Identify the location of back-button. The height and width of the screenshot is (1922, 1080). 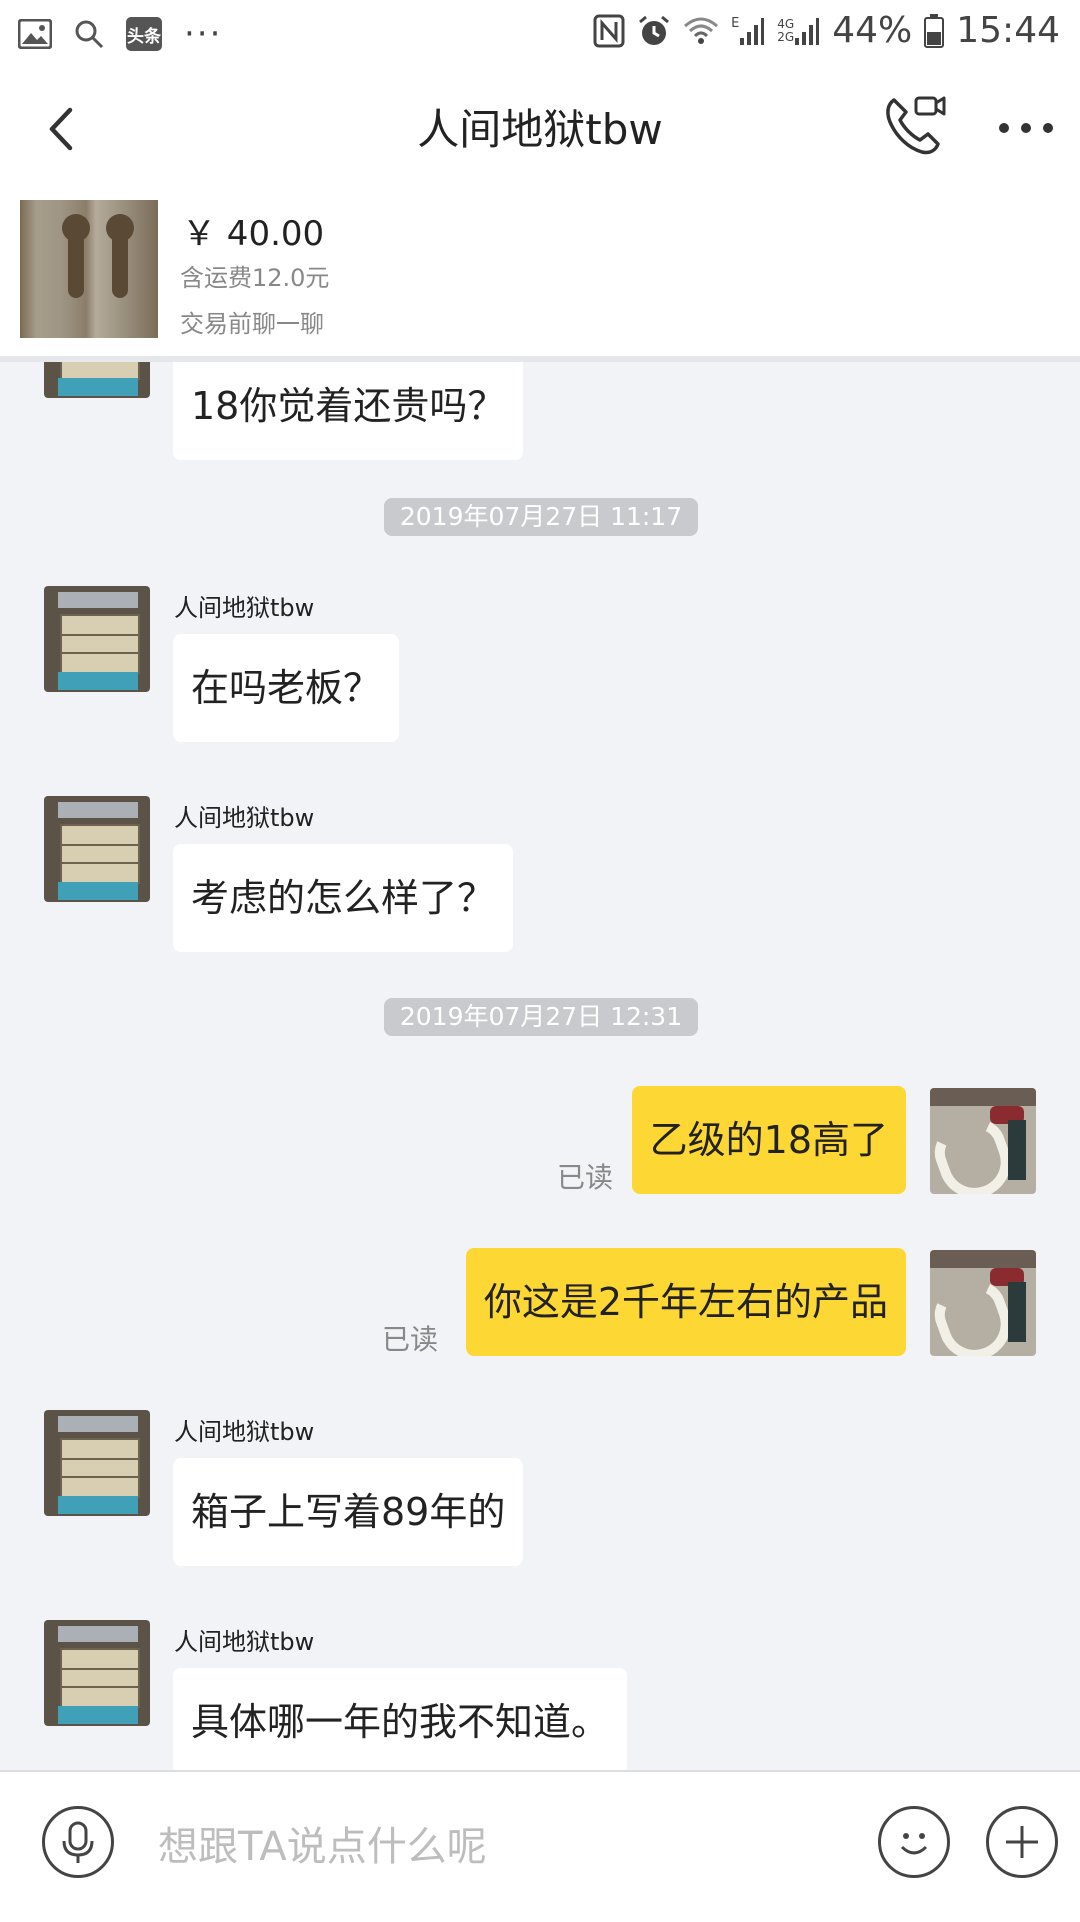
(65, 129).